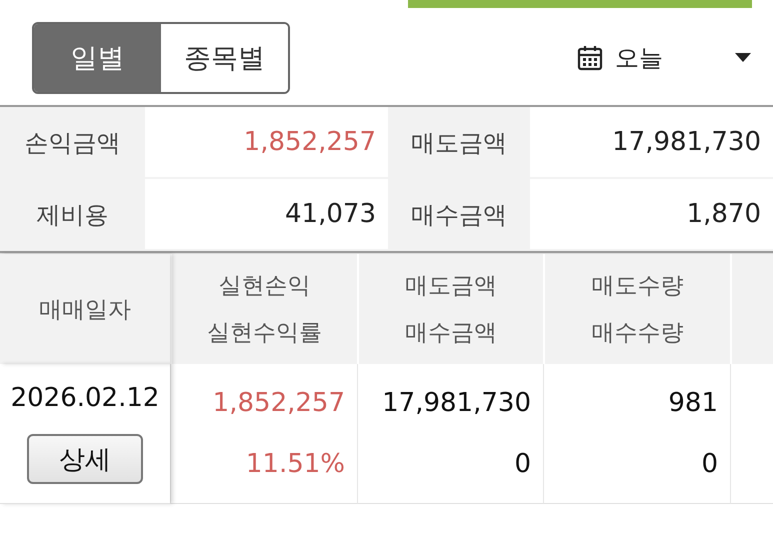 The height and width of the screenshot is (545, 773). I want to click on table-cell: 981, so click(693, 403).